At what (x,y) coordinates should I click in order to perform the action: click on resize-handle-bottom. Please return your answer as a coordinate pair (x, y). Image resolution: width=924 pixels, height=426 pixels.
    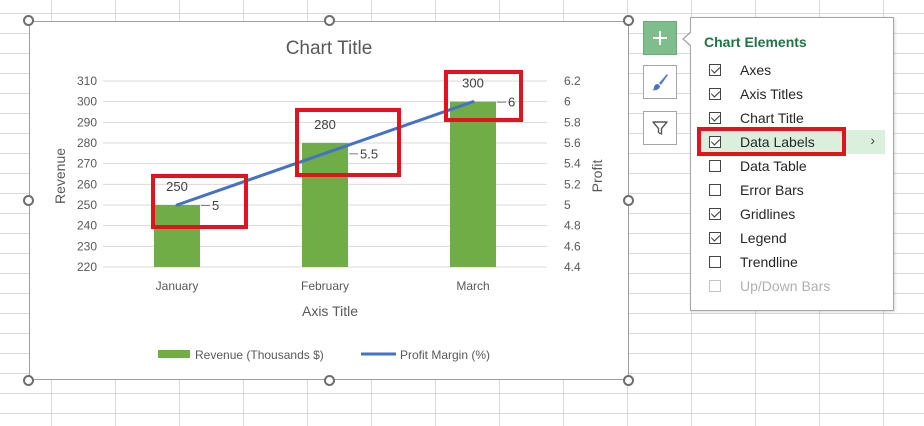
    Looking at the image, I should click on (329, 380).